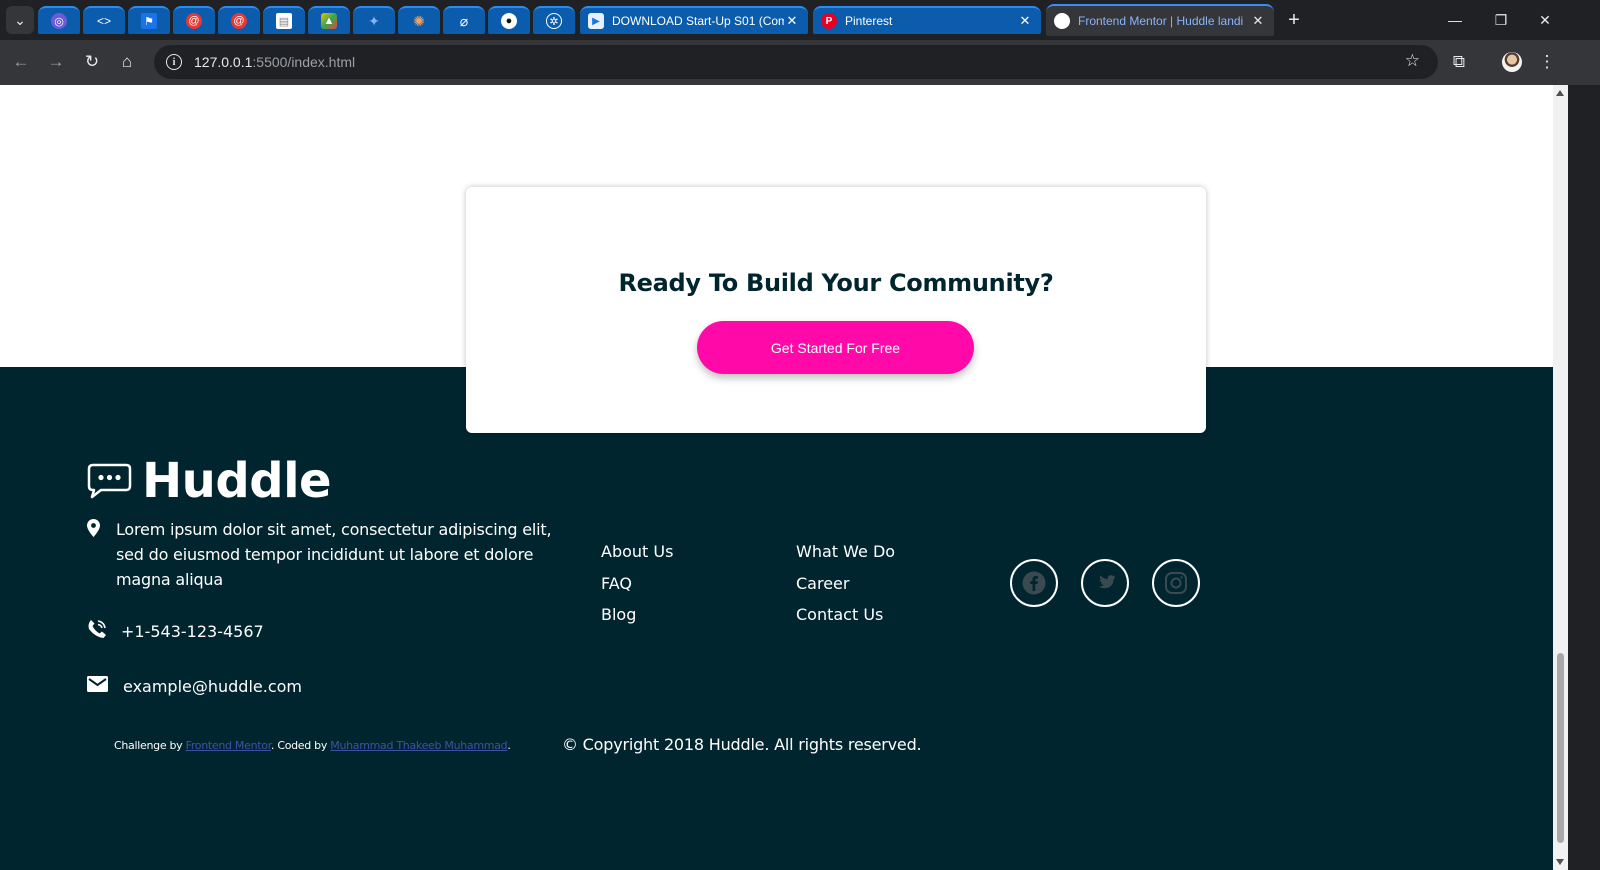 The height and width of the screenshot is (870, 1600). I want to click on cta-title: Ready To Build Your Community?, so click(836, 283).